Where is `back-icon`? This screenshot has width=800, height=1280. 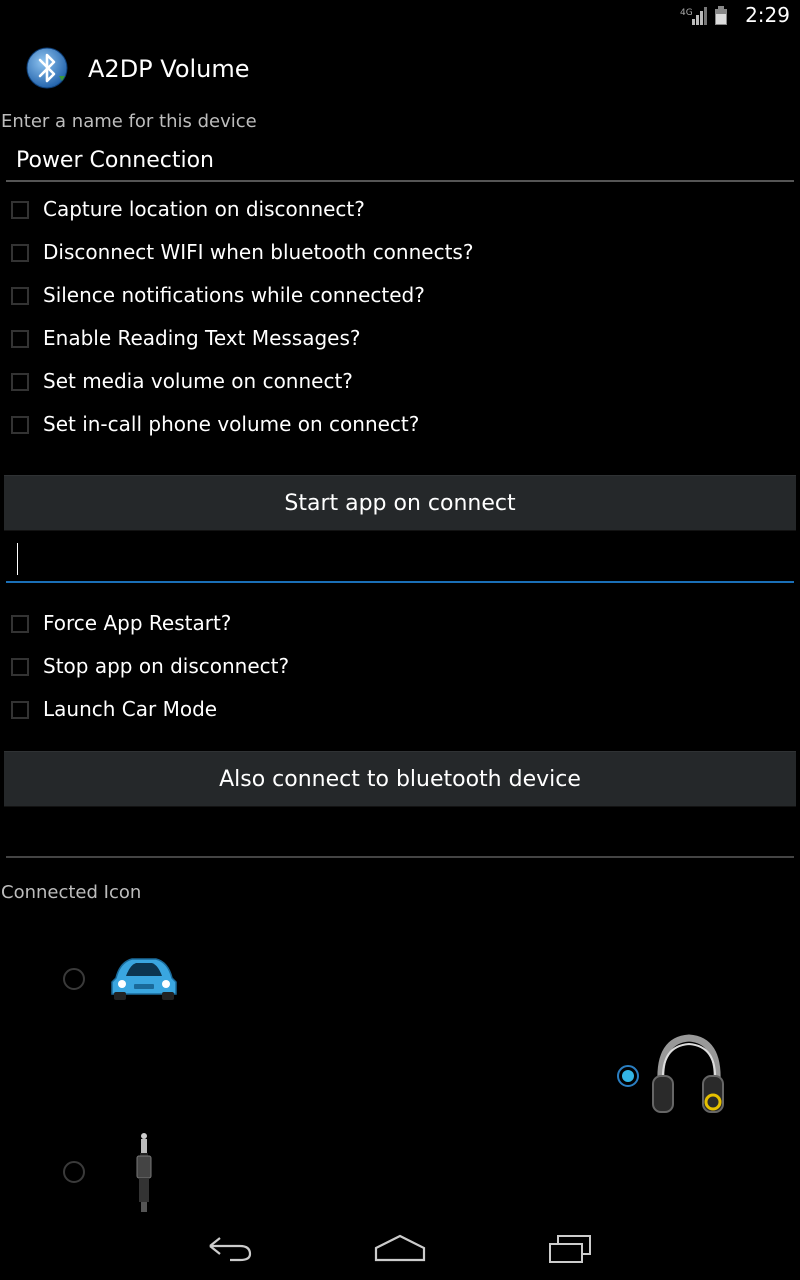
back-icon is located at coordinates (230, 1249).